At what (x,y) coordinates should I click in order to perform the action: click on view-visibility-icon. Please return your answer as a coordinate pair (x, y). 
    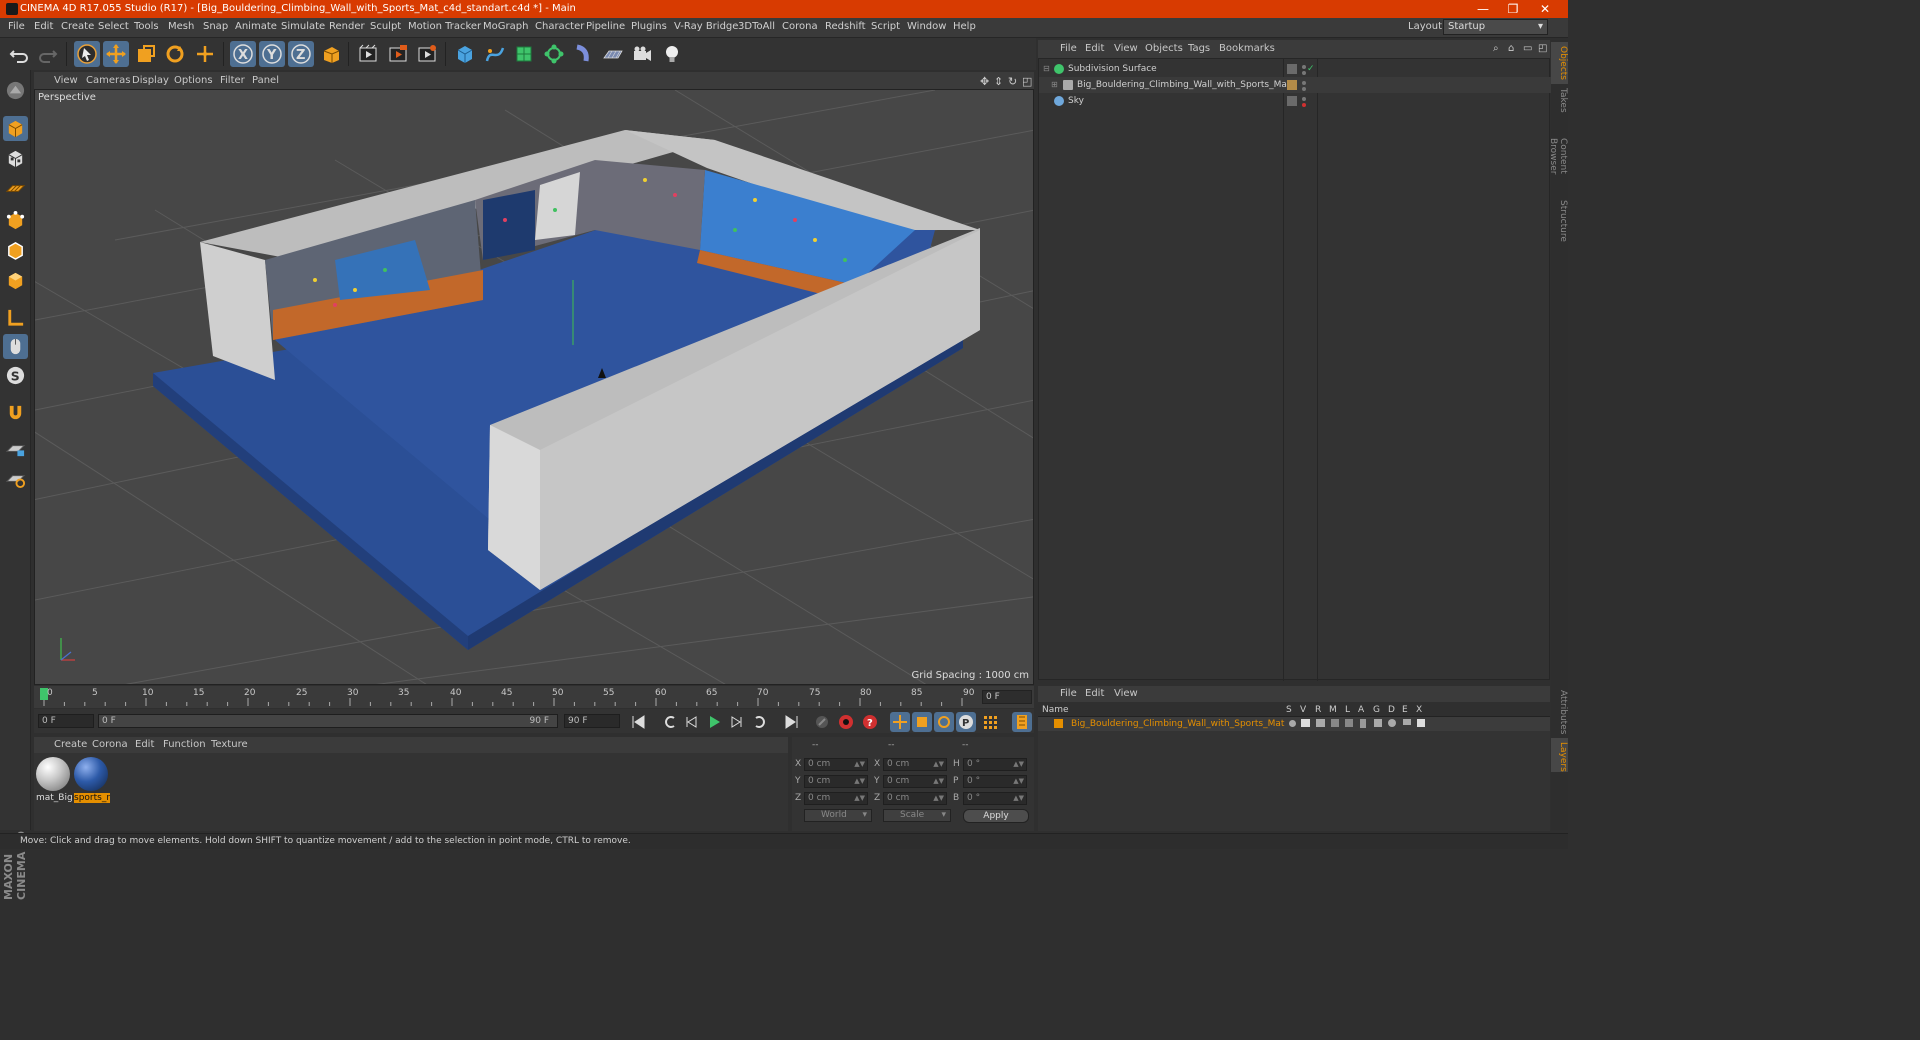
    Looking at the image, I should click on (1305, 723).